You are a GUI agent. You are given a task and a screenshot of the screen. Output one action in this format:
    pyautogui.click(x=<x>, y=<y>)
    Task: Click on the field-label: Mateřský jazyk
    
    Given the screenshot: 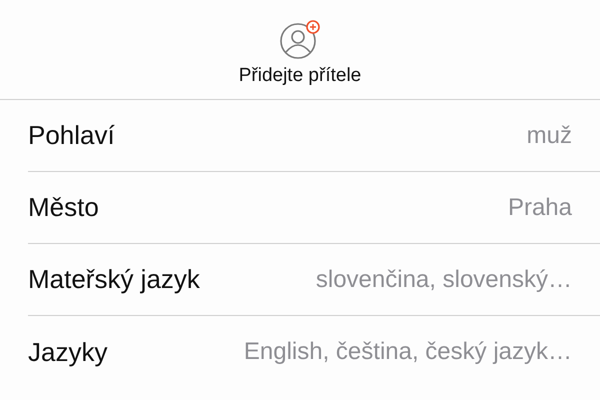 What is the action you would take?
    pyautogui.click(x=114, y=279)
    